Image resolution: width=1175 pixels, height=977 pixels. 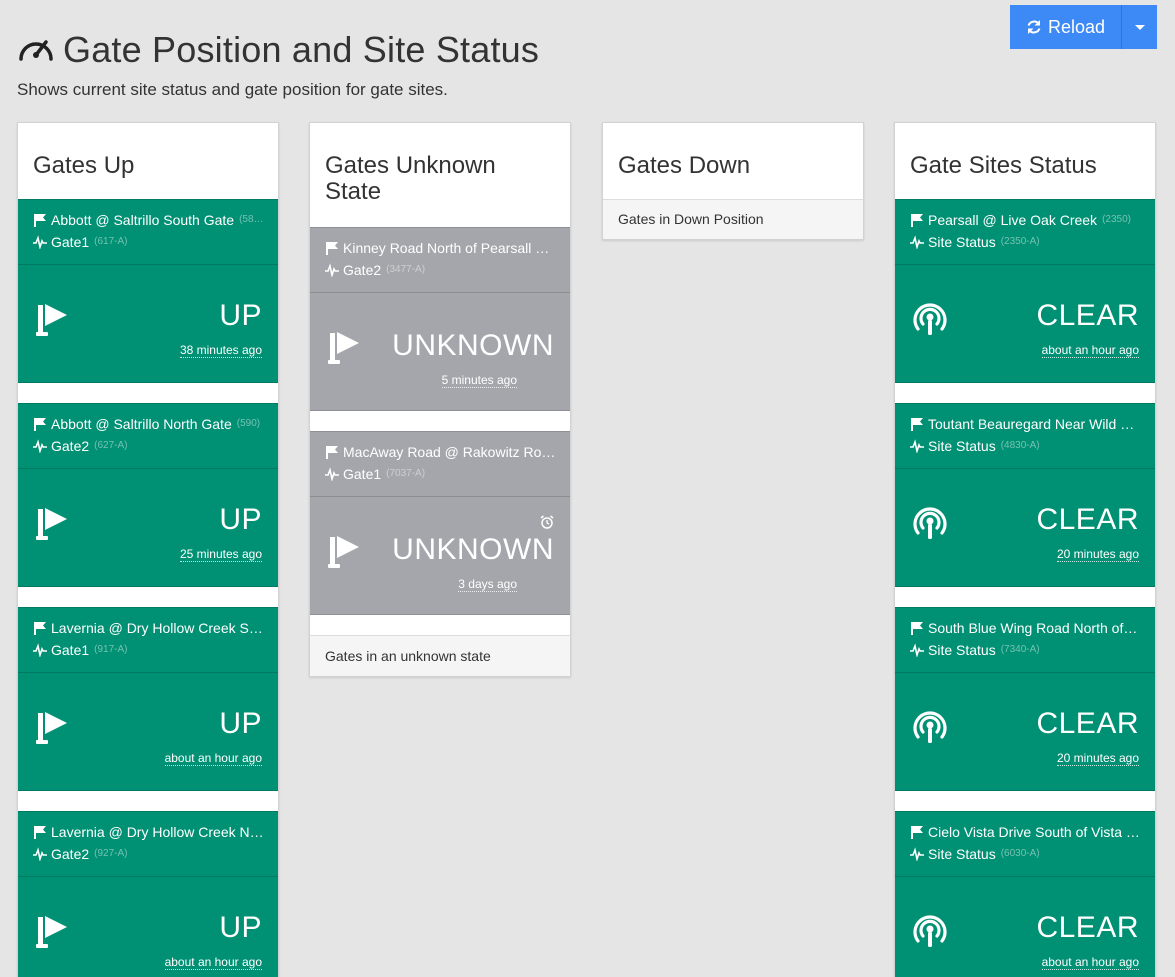 I want to click on gates-up-header: Gates Up, so click(x=148, y=161).